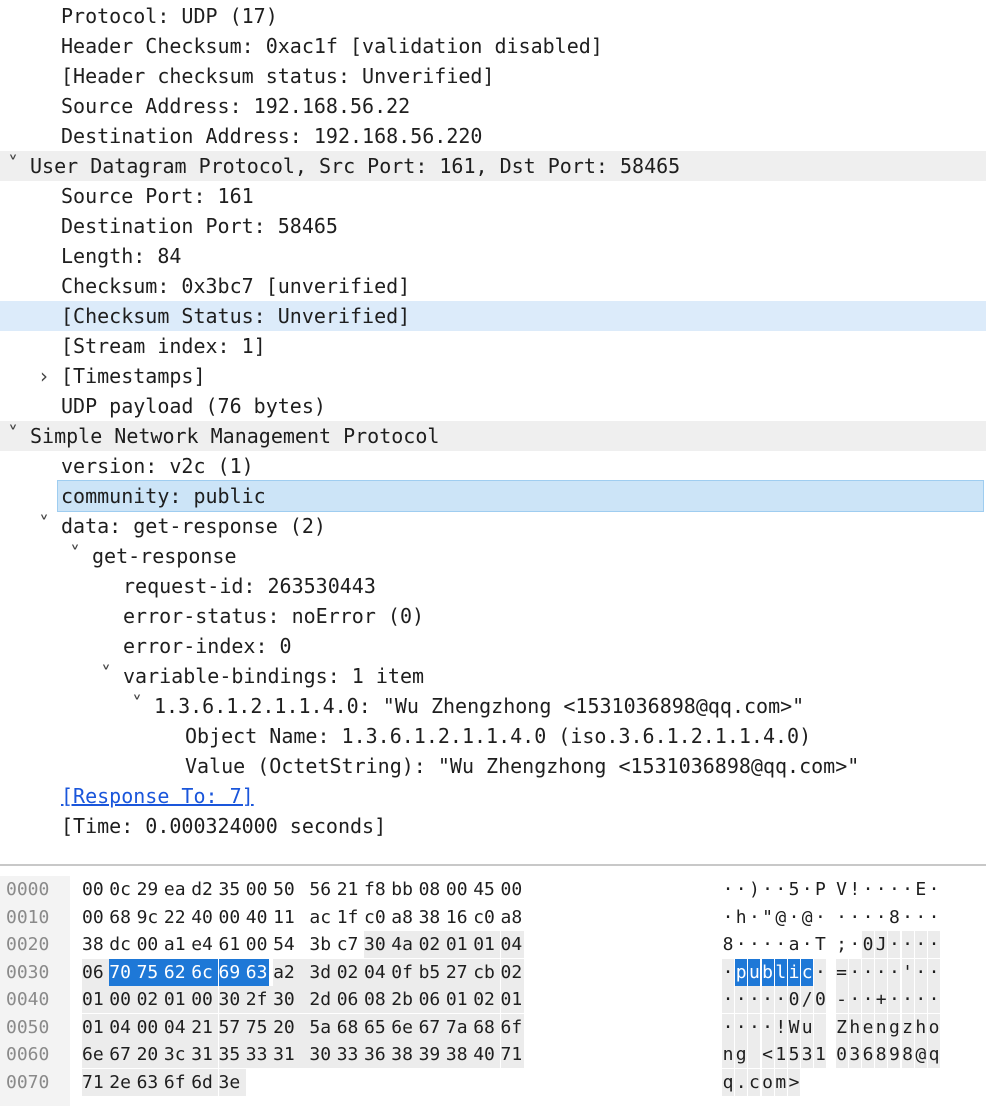 The height and width of the screenshot is (1106, 986). What do you see at coordinates (432, 1054) in the screenshot?
I see `hex-byte: 39` at bounding box center [432, 1054].